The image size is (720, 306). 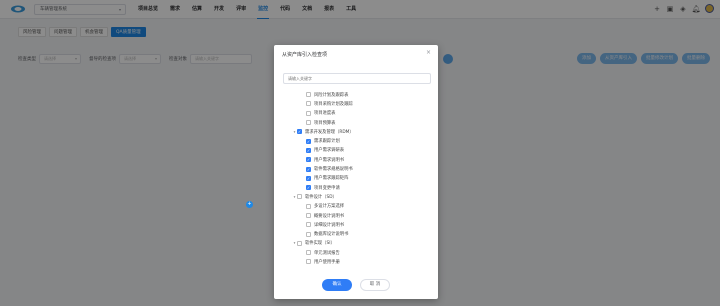 I want to click on tree-node-label: 项目进度表, so click(x=325, y=114).